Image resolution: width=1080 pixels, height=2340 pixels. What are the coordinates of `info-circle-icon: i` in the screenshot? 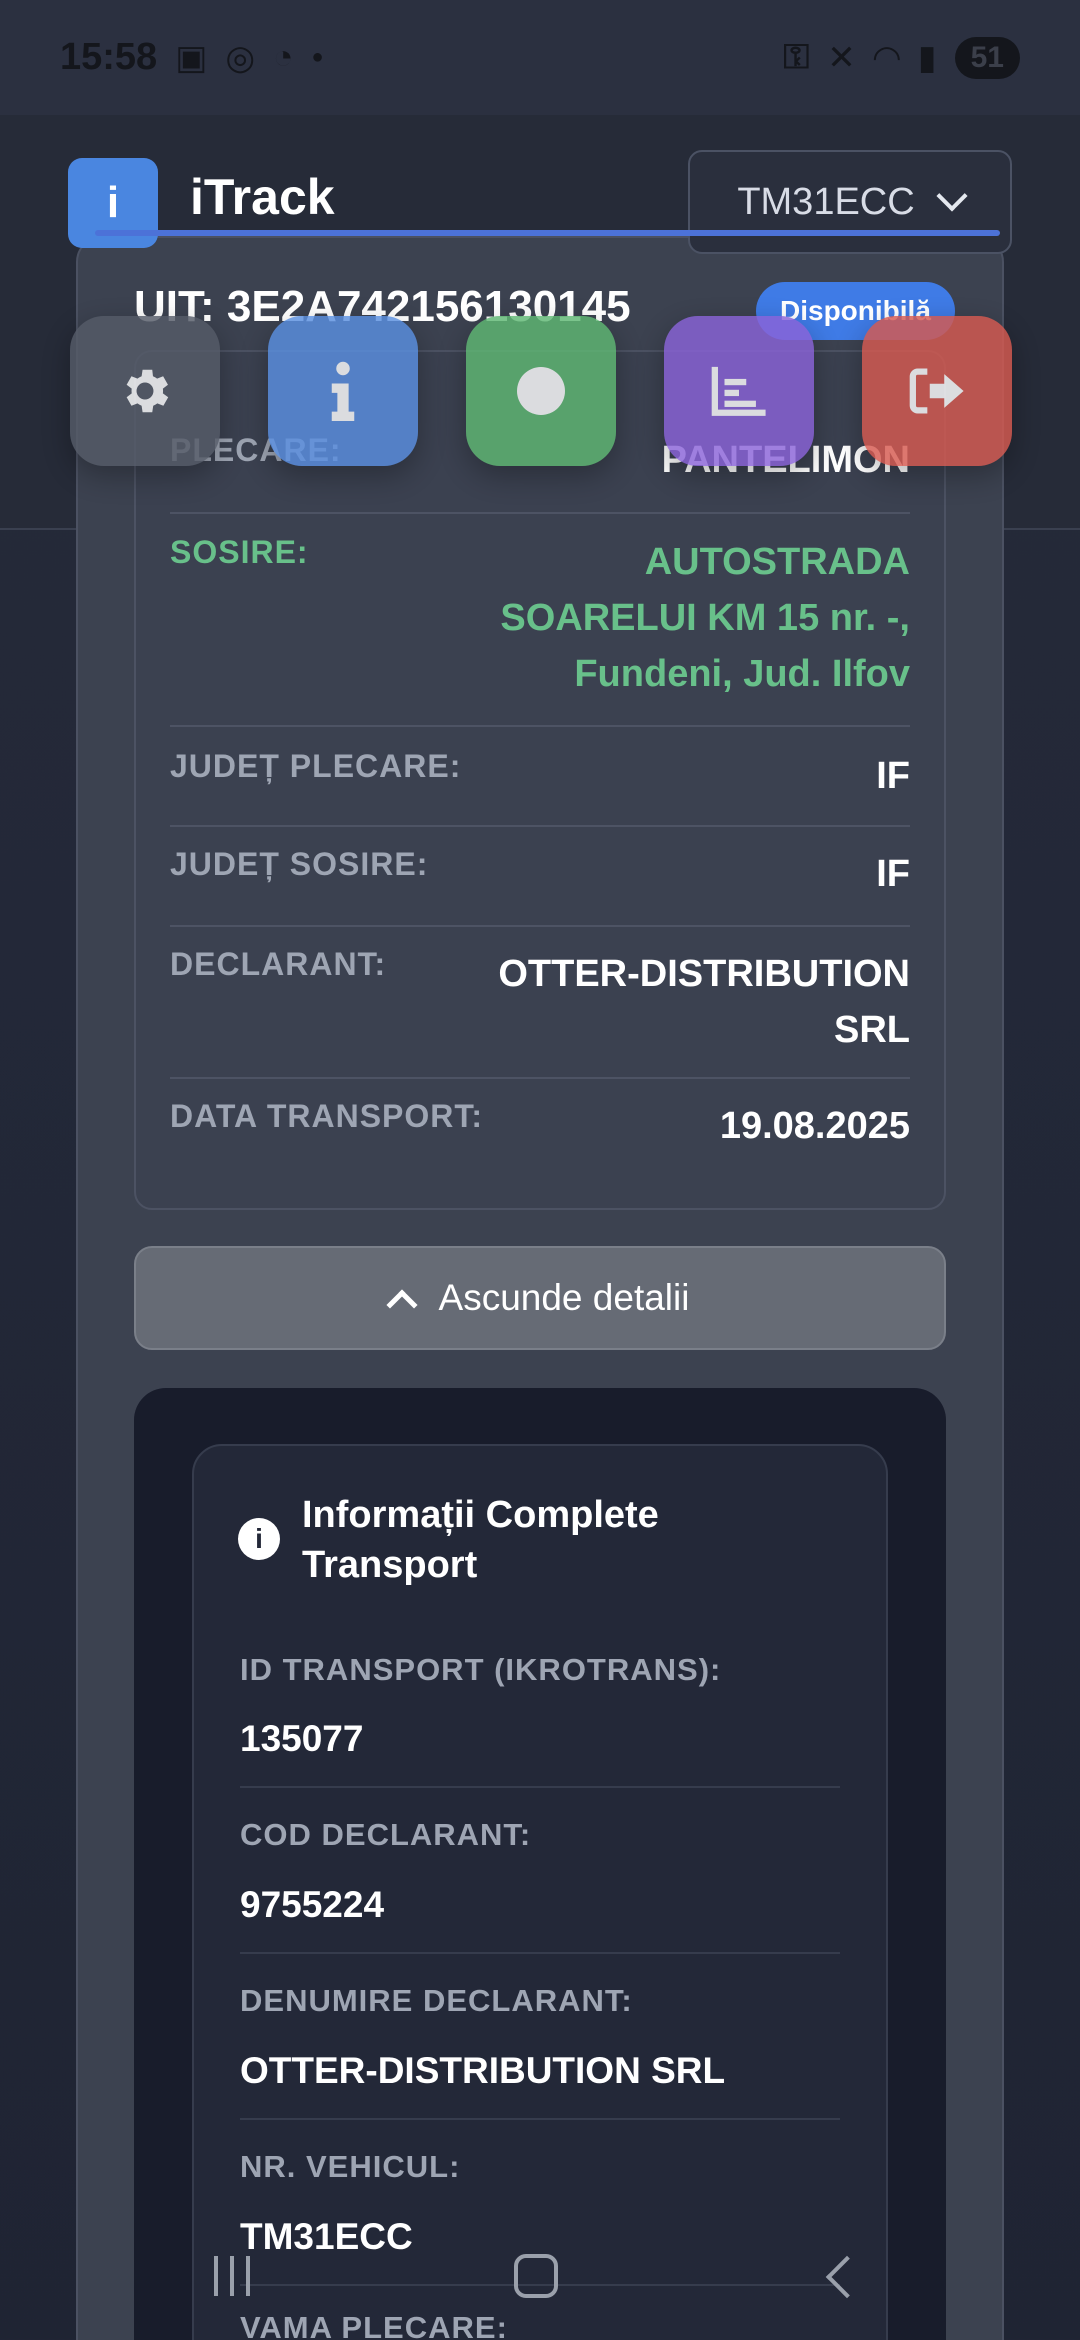 It's located at (259, 1539).